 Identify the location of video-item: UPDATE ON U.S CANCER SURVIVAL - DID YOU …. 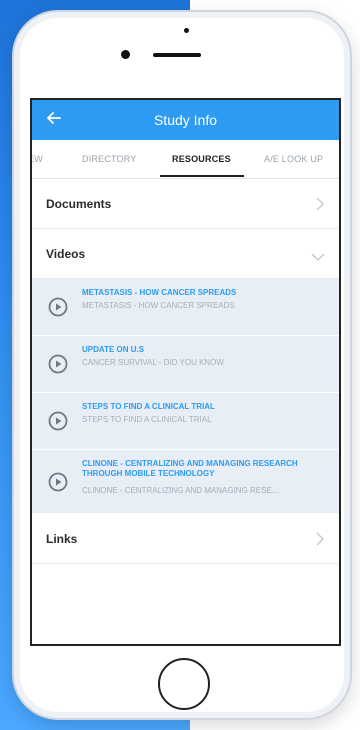
(185, 364).